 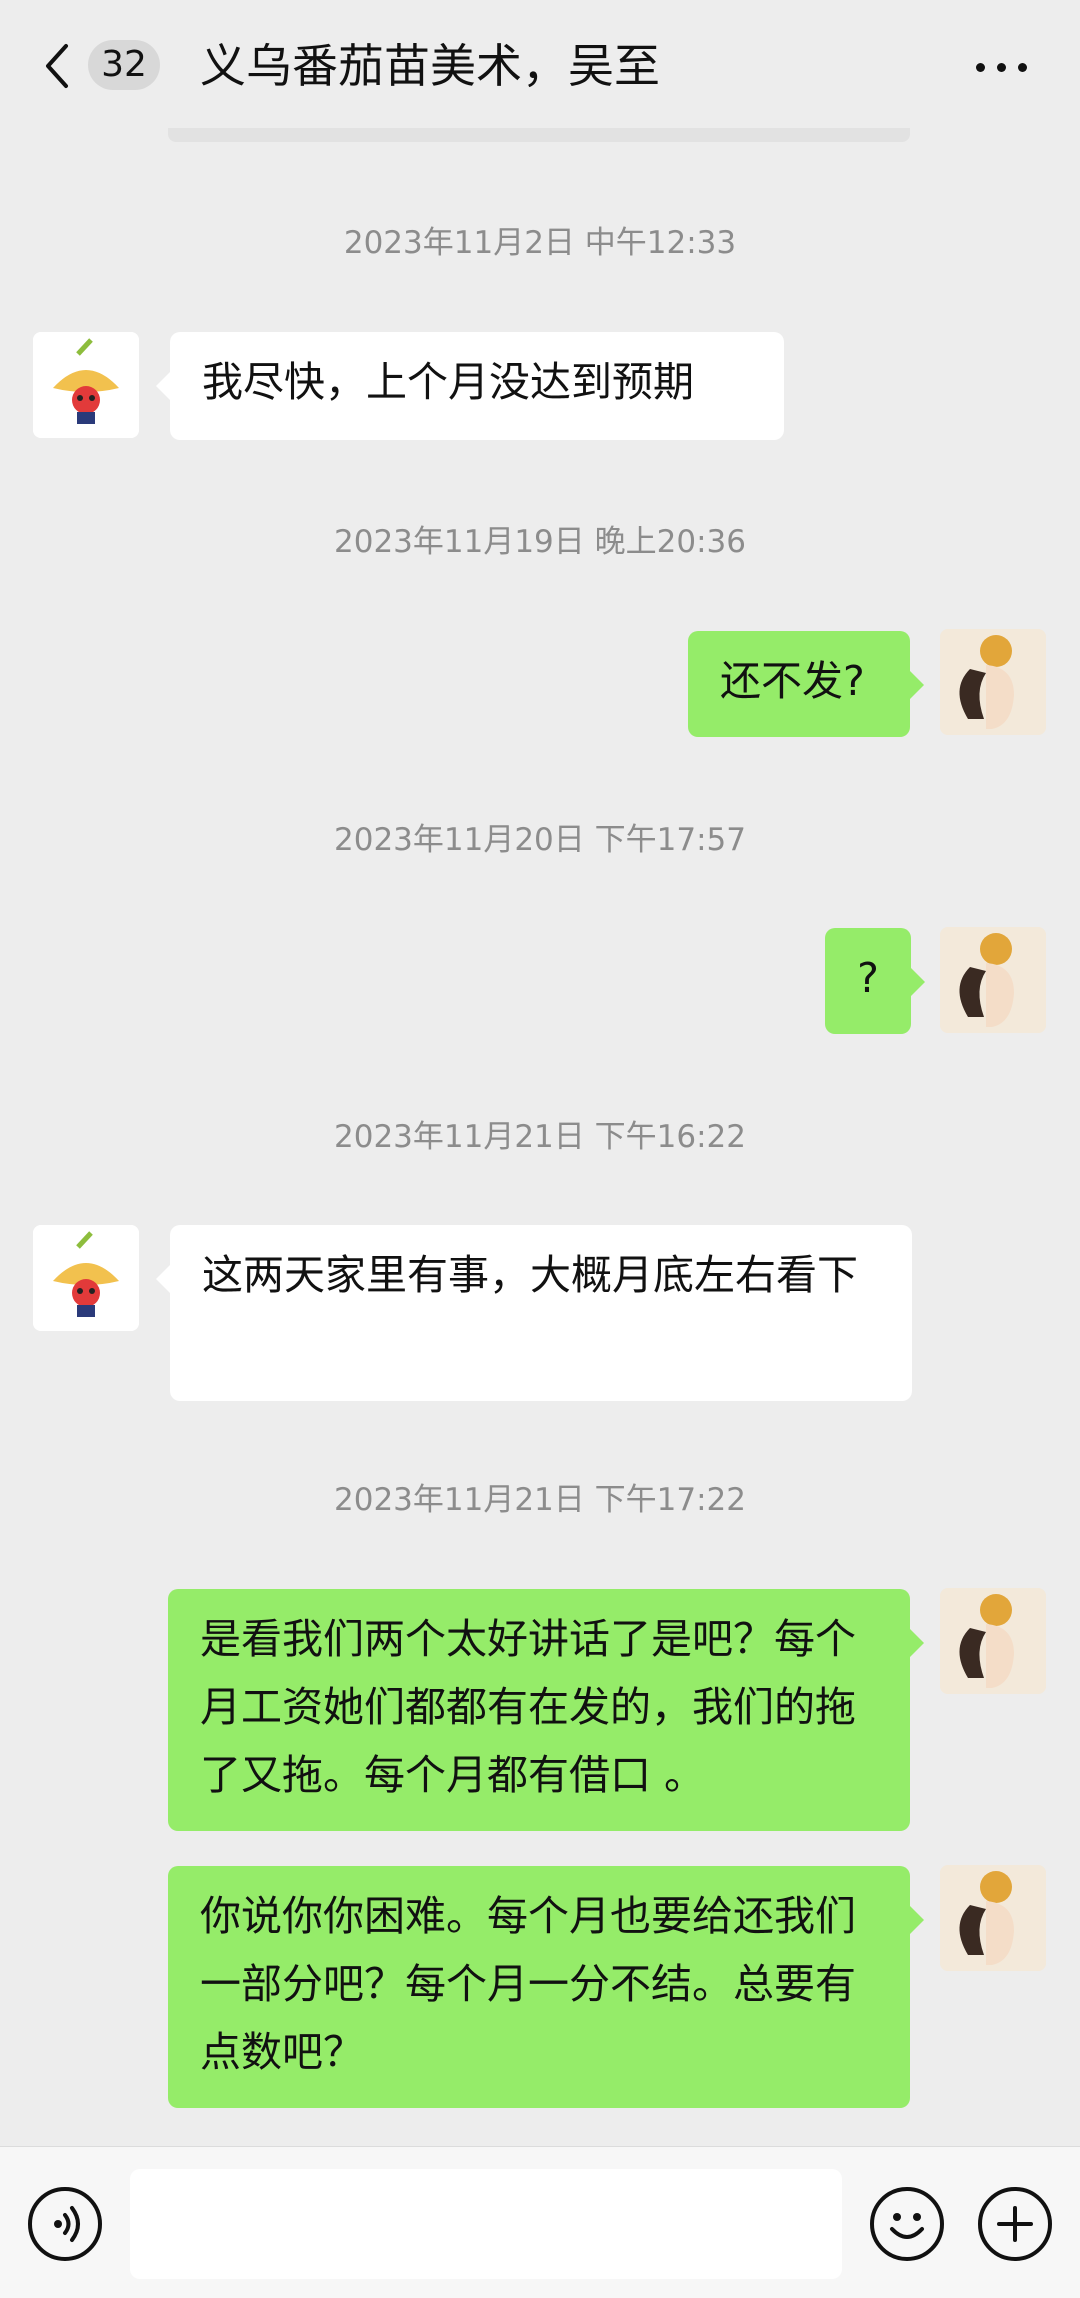 I want to click on voice-icon, so click(x=67, y=2224).